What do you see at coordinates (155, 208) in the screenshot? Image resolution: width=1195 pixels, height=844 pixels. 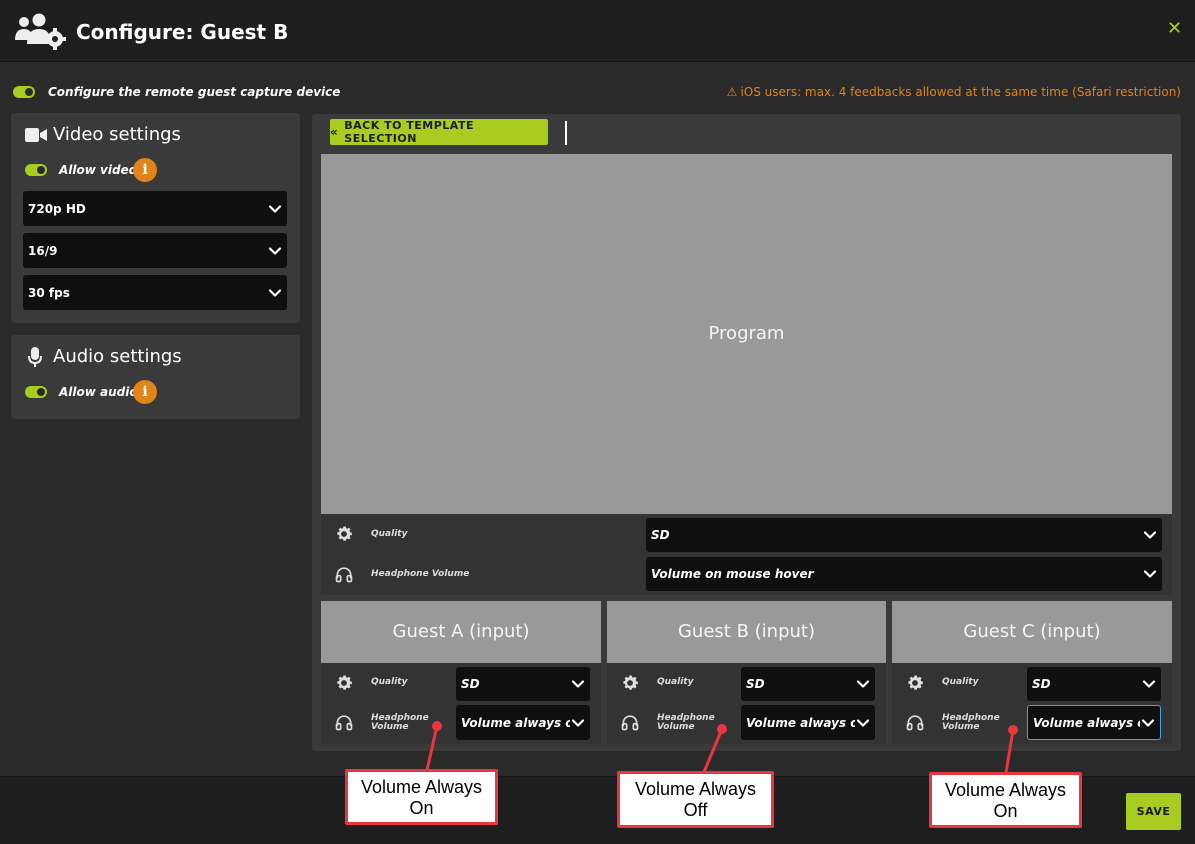 I see `resolution-select: 720p HD` at bounding box center [155, 208].